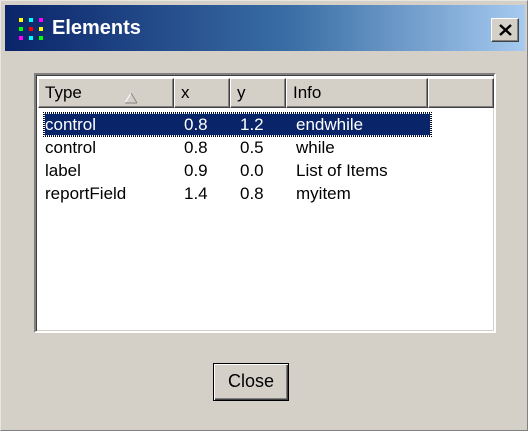 Image resolution: width=528 pixels, height=431 pixels. Describe the element at coordinates (323, 193) in the screenshot. I see `cell-info: myitem` at that location.